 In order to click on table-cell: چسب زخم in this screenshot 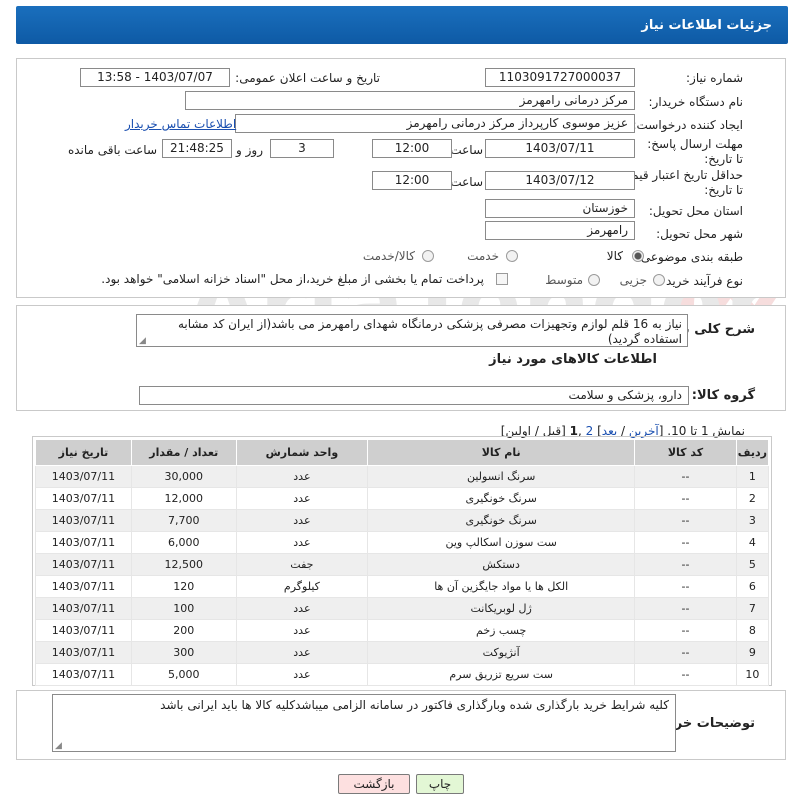, I will do `click(501, 630)`.